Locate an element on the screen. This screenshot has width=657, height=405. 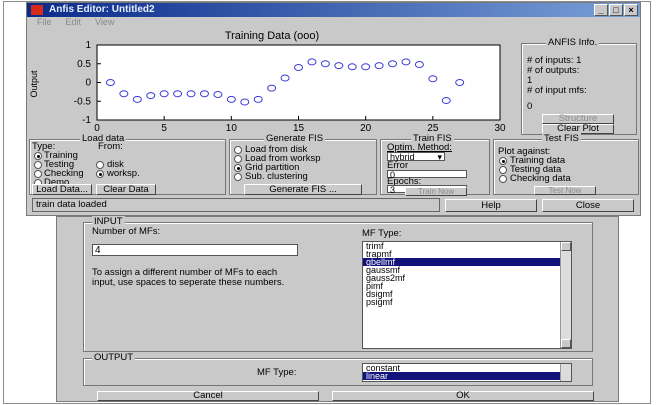
scroll-down-button is located at coordinates (566, 343).